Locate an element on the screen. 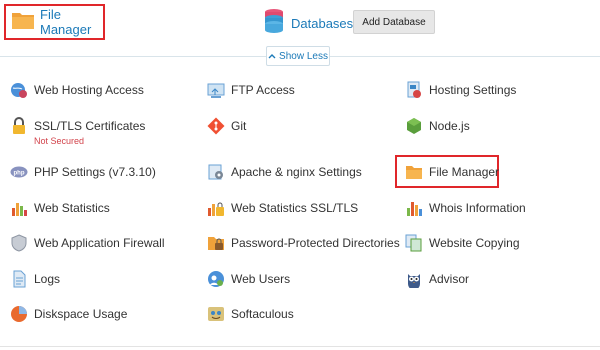 This screenshot has height=350, width=600. tool-ssl-tls-certificates: SSL/TLS Certificates Not Secured is located at coordinates (77, 132).